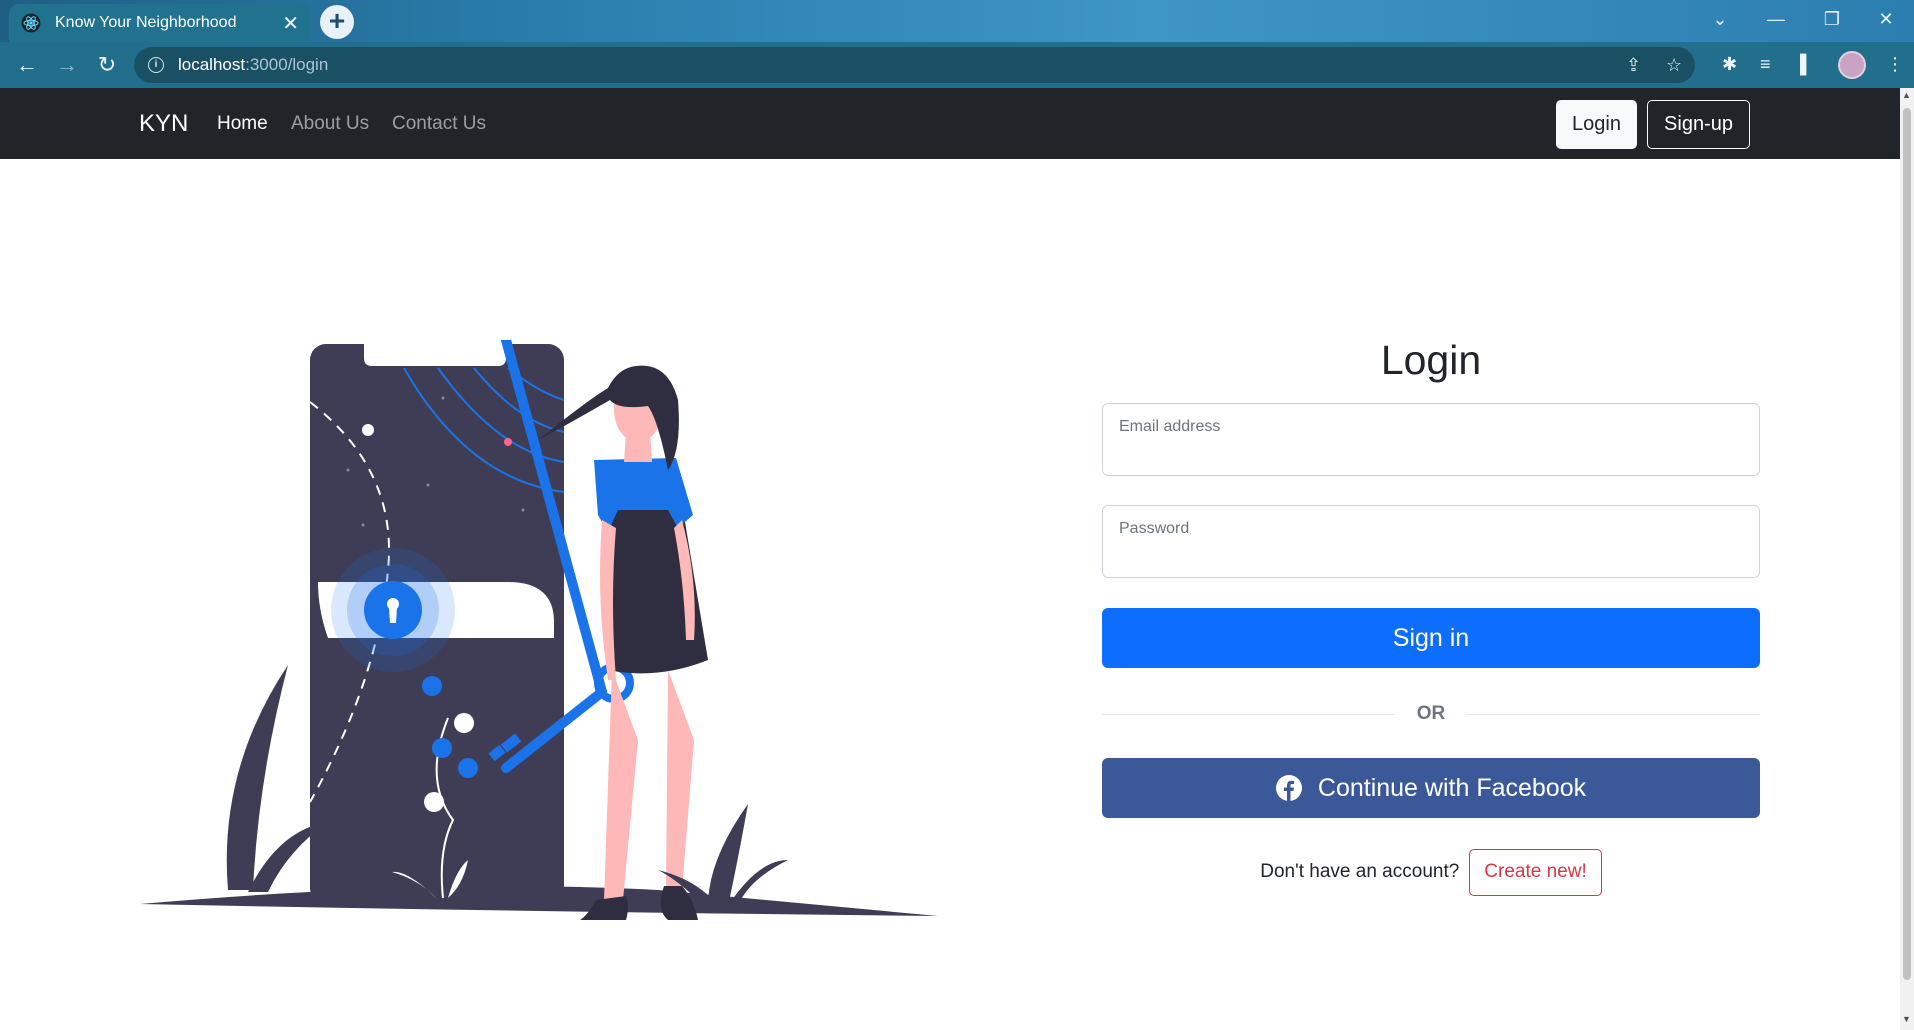 The height and width of the screenshot is (1030, 1914). I want to click on divider-line-left, so click(1248, 714).